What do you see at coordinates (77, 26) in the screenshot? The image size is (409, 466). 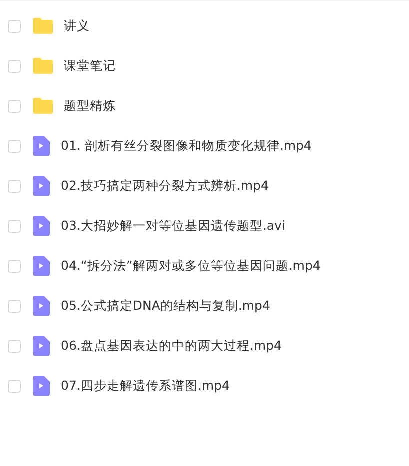 I see `folder-name: 讲义` at bounding box center [77, 26].